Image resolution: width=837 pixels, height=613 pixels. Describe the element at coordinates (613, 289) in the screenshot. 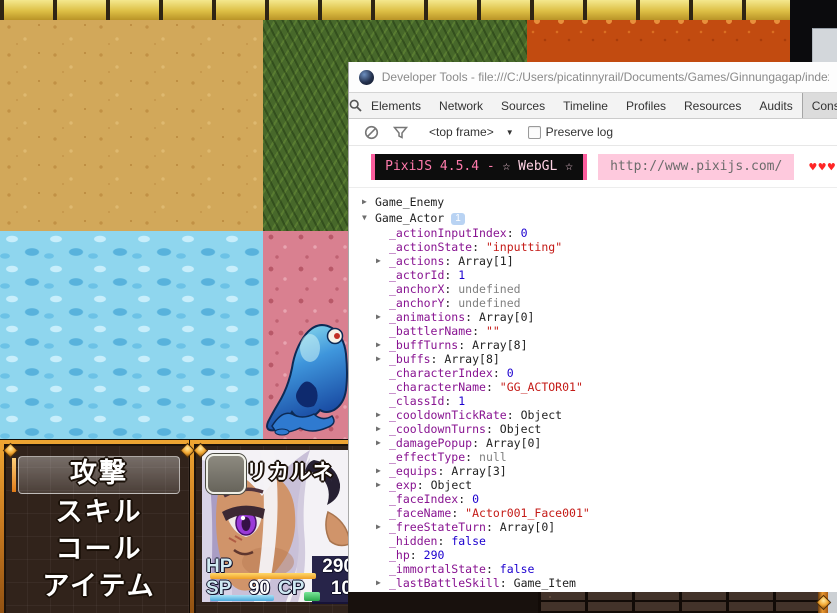

I see `console-property-row: _anchorX: undefined` at that location.